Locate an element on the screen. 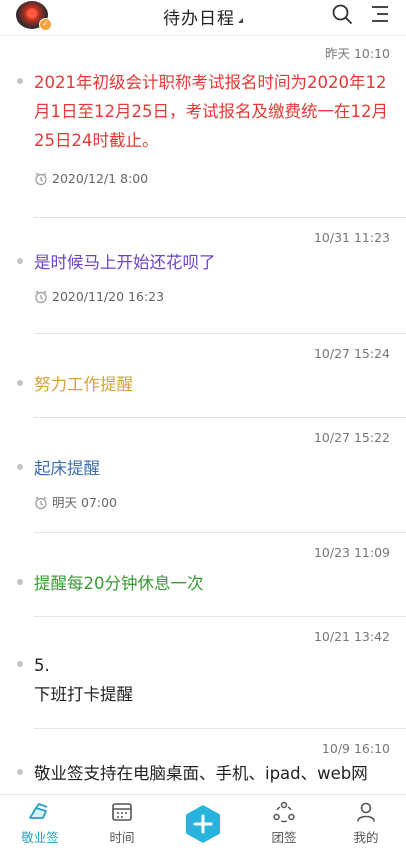 The width and height of the screenshot is (406, 853). todo-item: 10/21 13:42 5. 下班打卡提醒 is located at coordinates (203, 673).